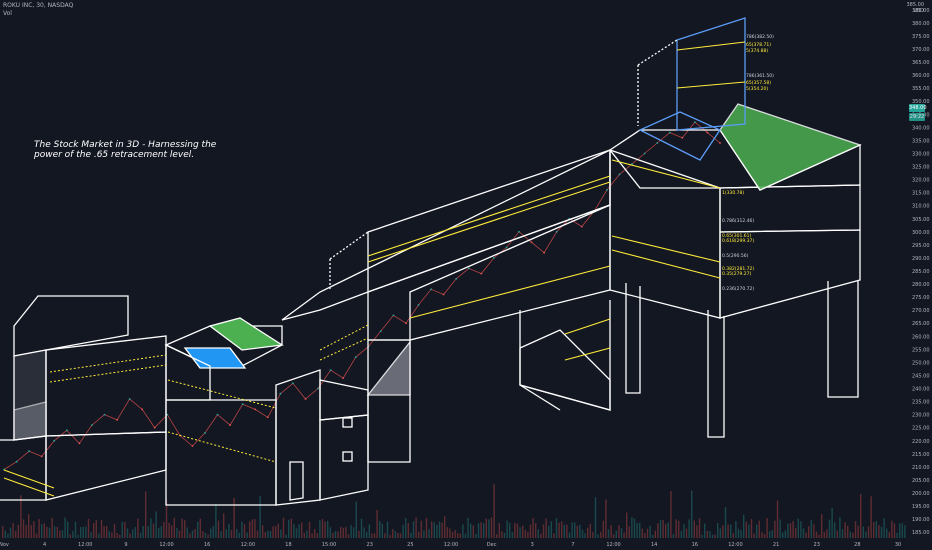 Image resolution: width=932 pixels, height=550 pixels. What do you see at coordinates (454, 511) in the screenshot?
I see `volume-bars` at bounding box center [454, 511].